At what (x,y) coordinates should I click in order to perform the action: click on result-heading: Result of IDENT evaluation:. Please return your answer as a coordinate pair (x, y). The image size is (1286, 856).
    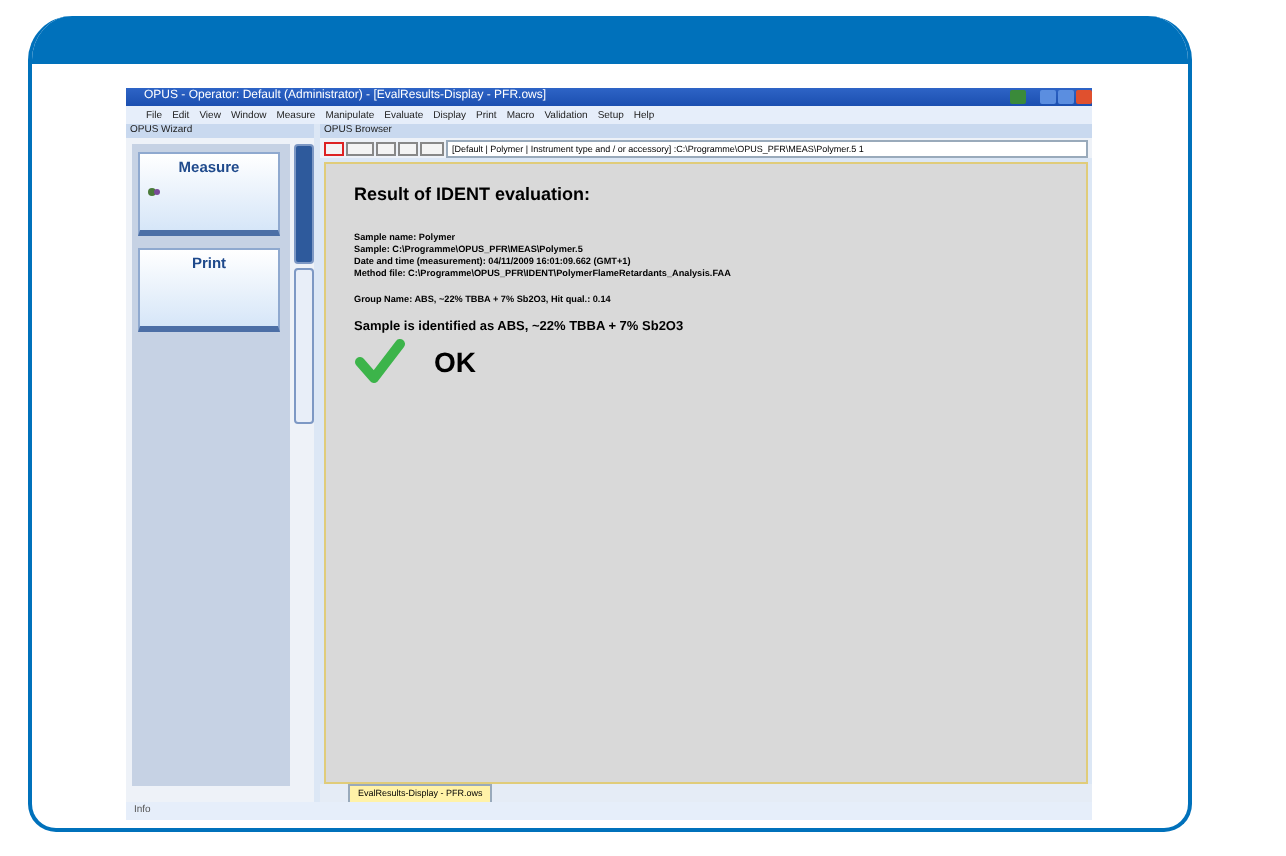
    Looking at the image, I should click on (473, 194).